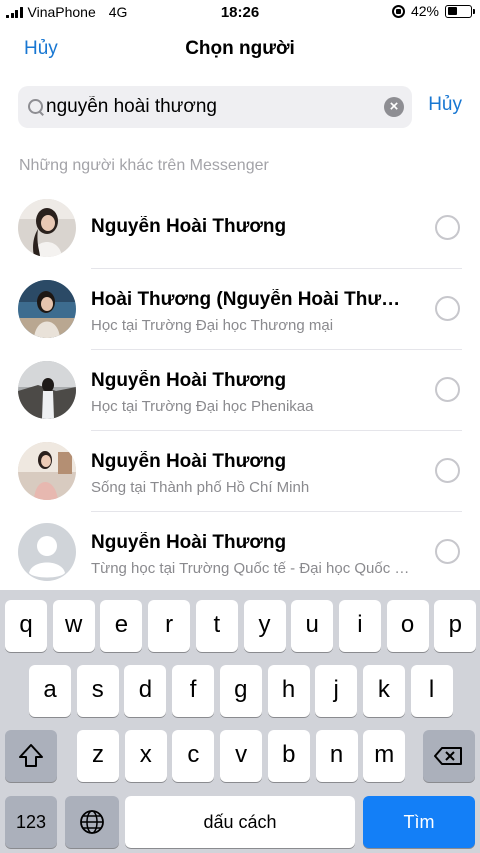 The image size is (480, 853). What do you see at coordinates (202, 406) in the screenshot?
I see `contact-subtitle: Học tại Trường Đại học Phenikaa` at bounding box center [202, 406].